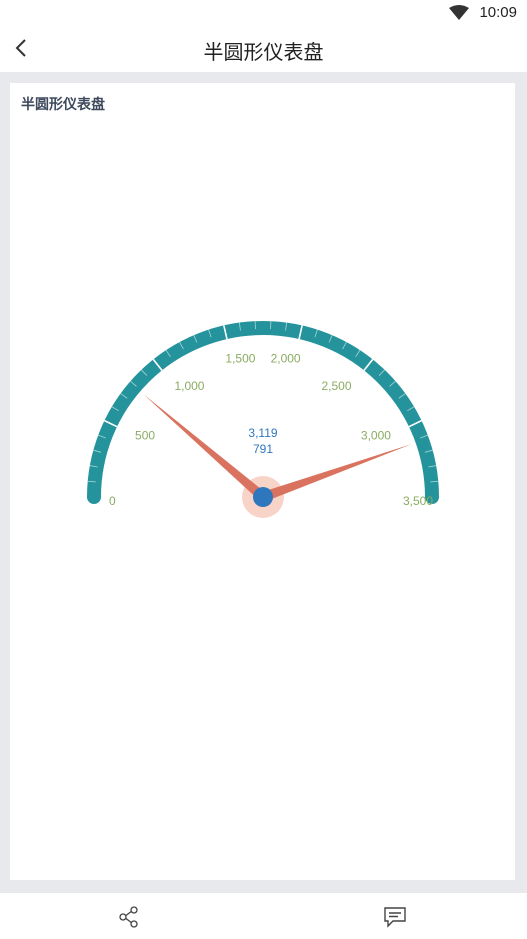 The image size is (527, 939). What do you see at coordinates (145, 435) in the screenshot?
I see `gauge-tick-label: 500` at bounding box center [145, 435].